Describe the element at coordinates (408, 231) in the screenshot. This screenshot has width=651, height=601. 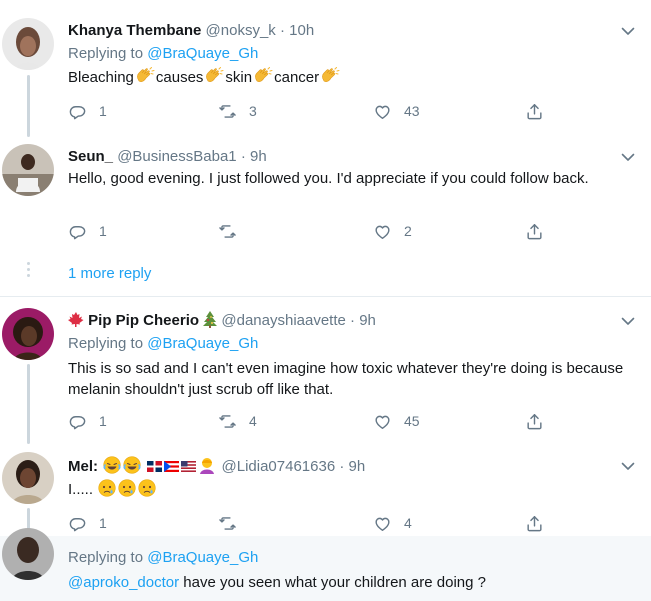
I see `like-count: 2` at that location.